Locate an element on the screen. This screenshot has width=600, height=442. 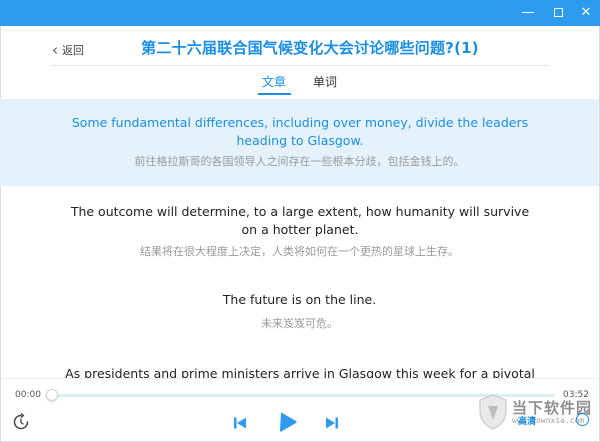
tab-words: 单词 is located at coordinates (325, 81).